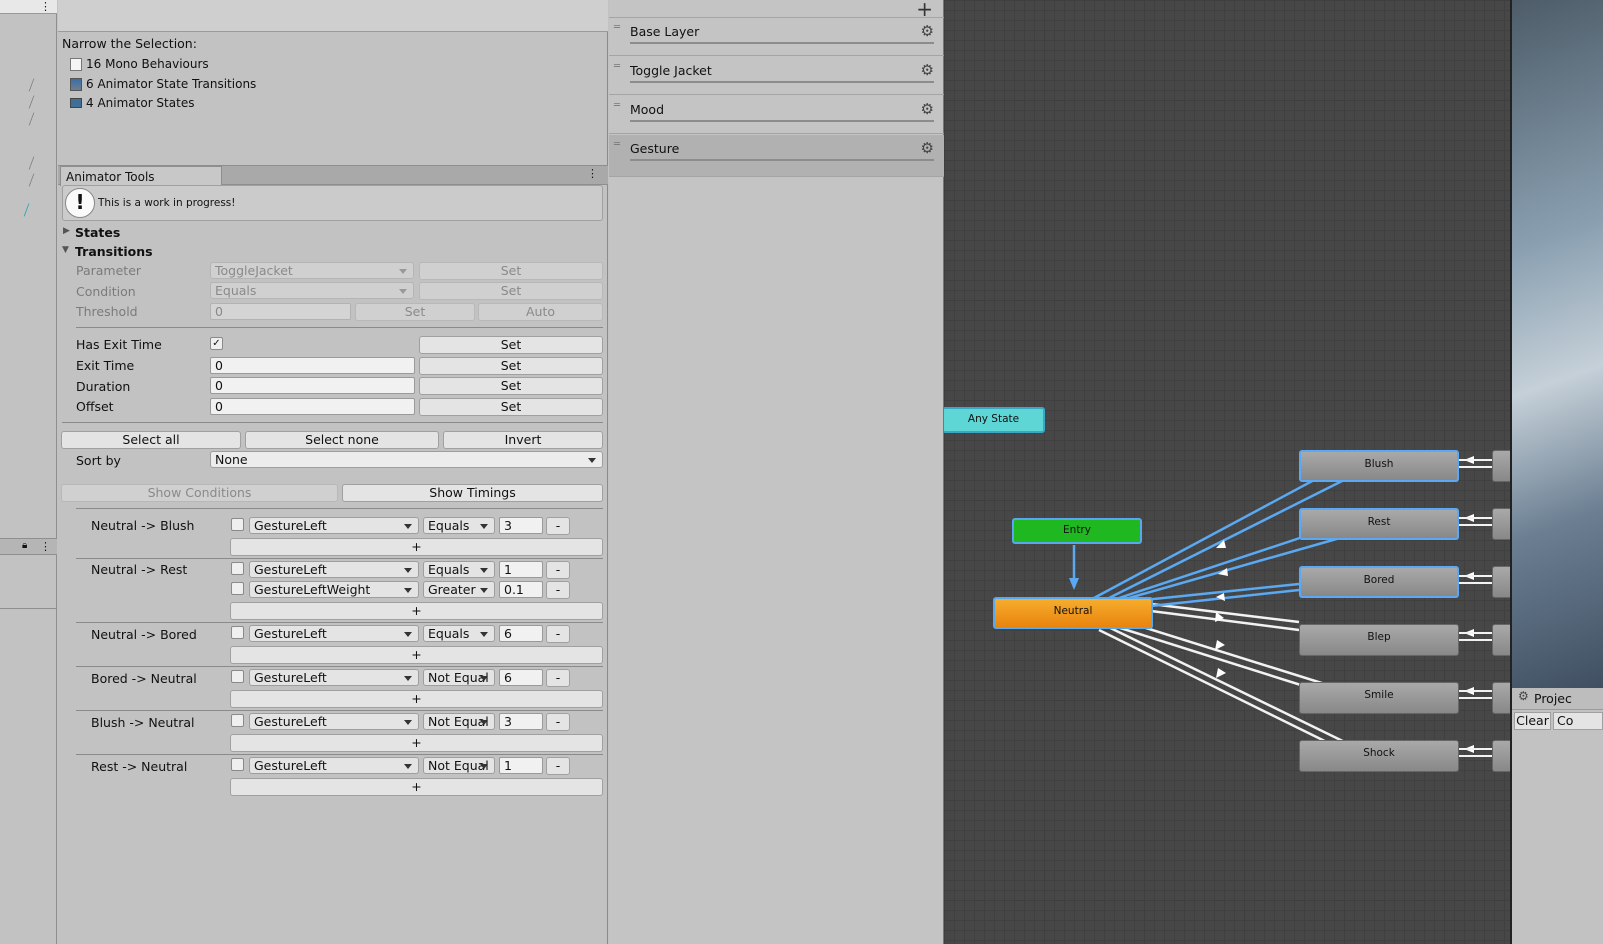  Describe the element at coordinates (459, 589) in the screenshot. I see `condition-op-dropdown: Greater` at that location.